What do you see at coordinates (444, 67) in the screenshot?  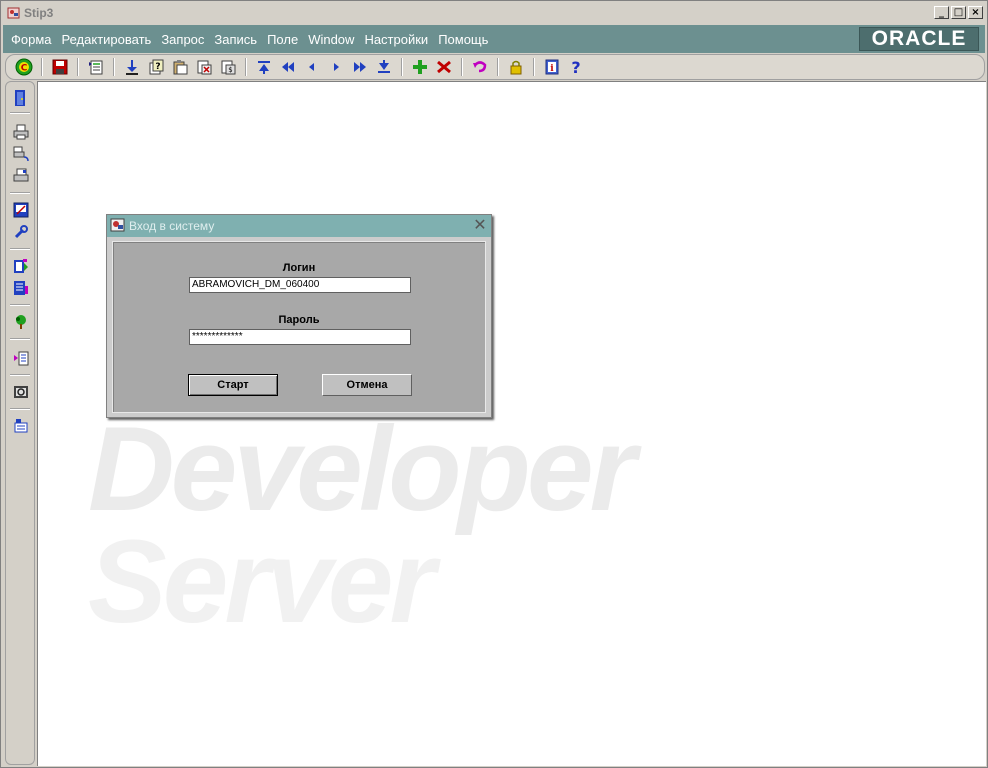 I see `delete-record-icon` at bounding box center [444, 67].